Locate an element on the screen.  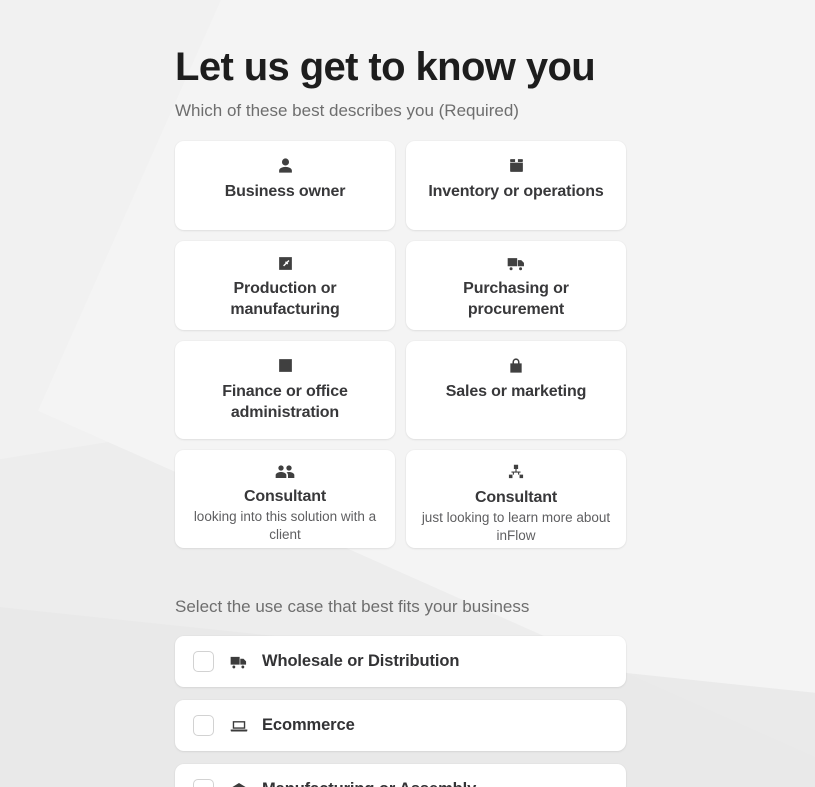
sitemap-icon is located at coordinates (516, 472).